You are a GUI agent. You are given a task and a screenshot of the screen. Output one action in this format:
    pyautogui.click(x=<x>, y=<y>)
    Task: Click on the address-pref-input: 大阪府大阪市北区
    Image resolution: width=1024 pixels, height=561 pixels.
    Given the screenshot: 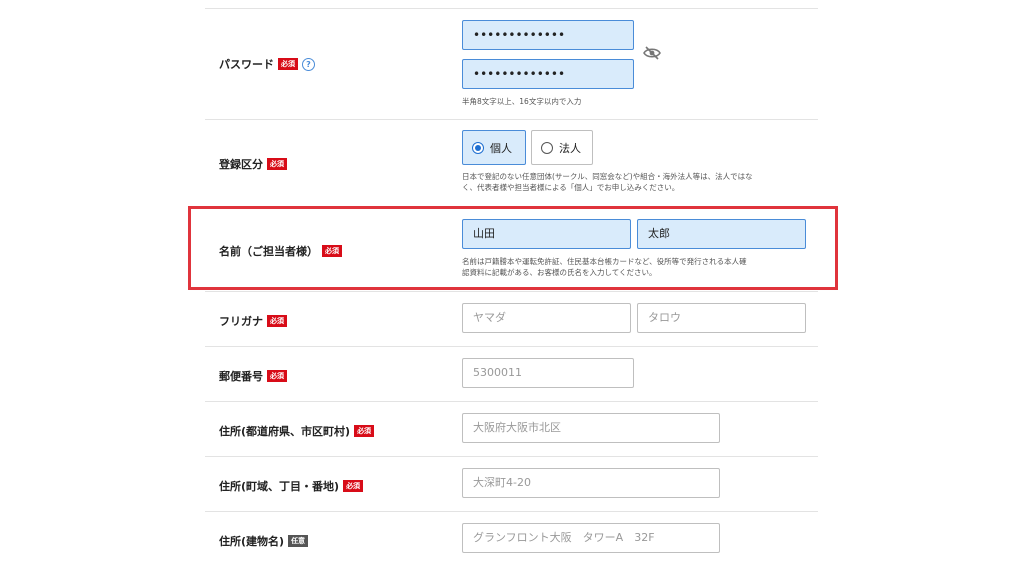 What is the action you would take?
    pyautogui.click(x=591, y=428)
    